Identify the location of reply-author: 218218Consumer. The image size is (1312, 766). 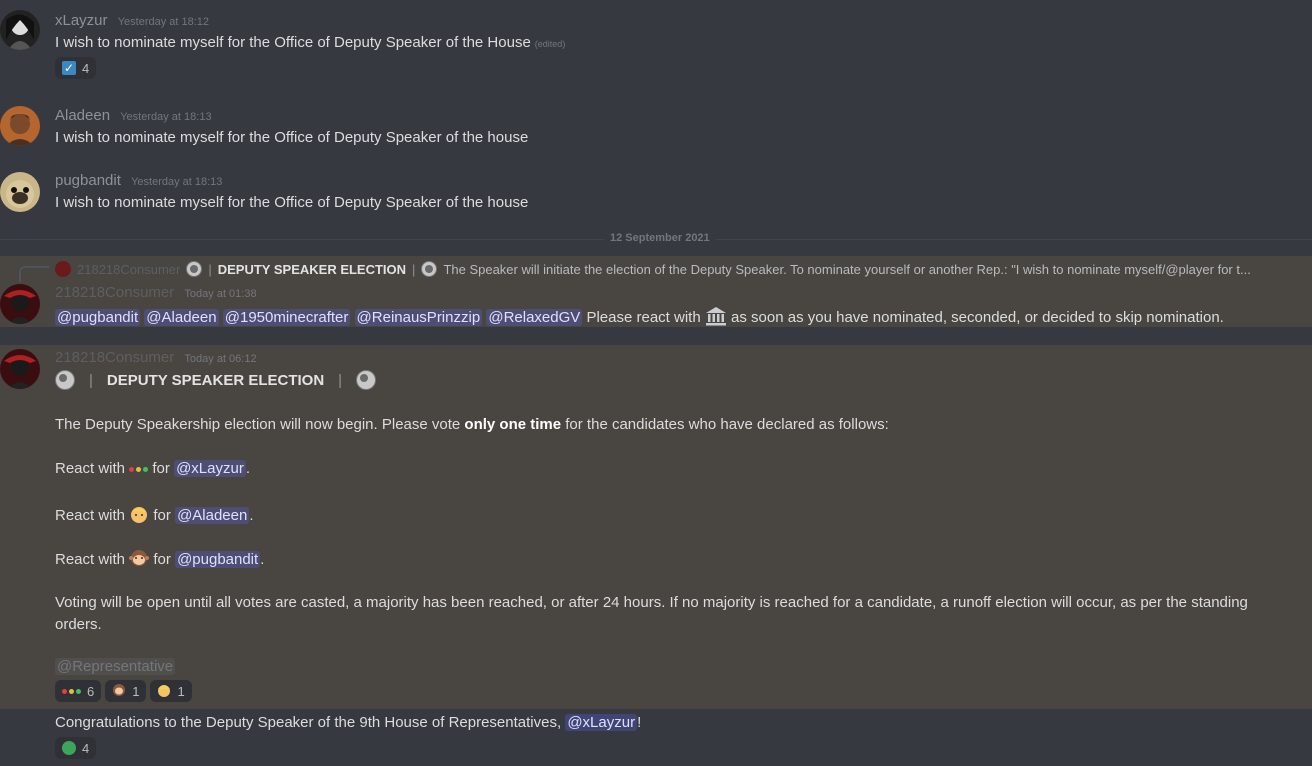
(129, 269).